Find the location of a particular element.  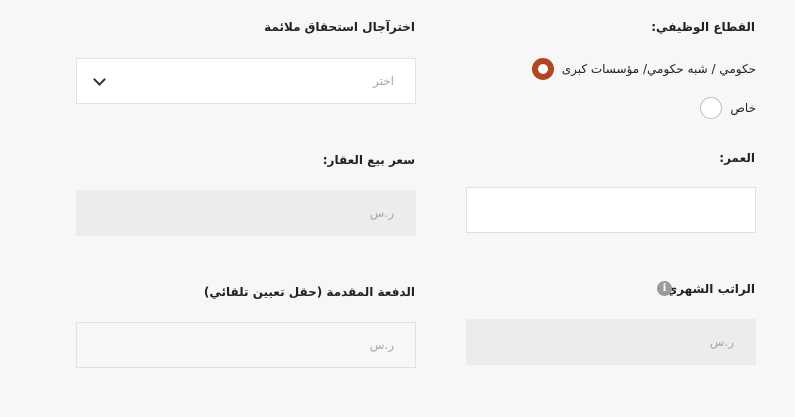

sector-option-private: خاص is located at coordinates (728, 108).